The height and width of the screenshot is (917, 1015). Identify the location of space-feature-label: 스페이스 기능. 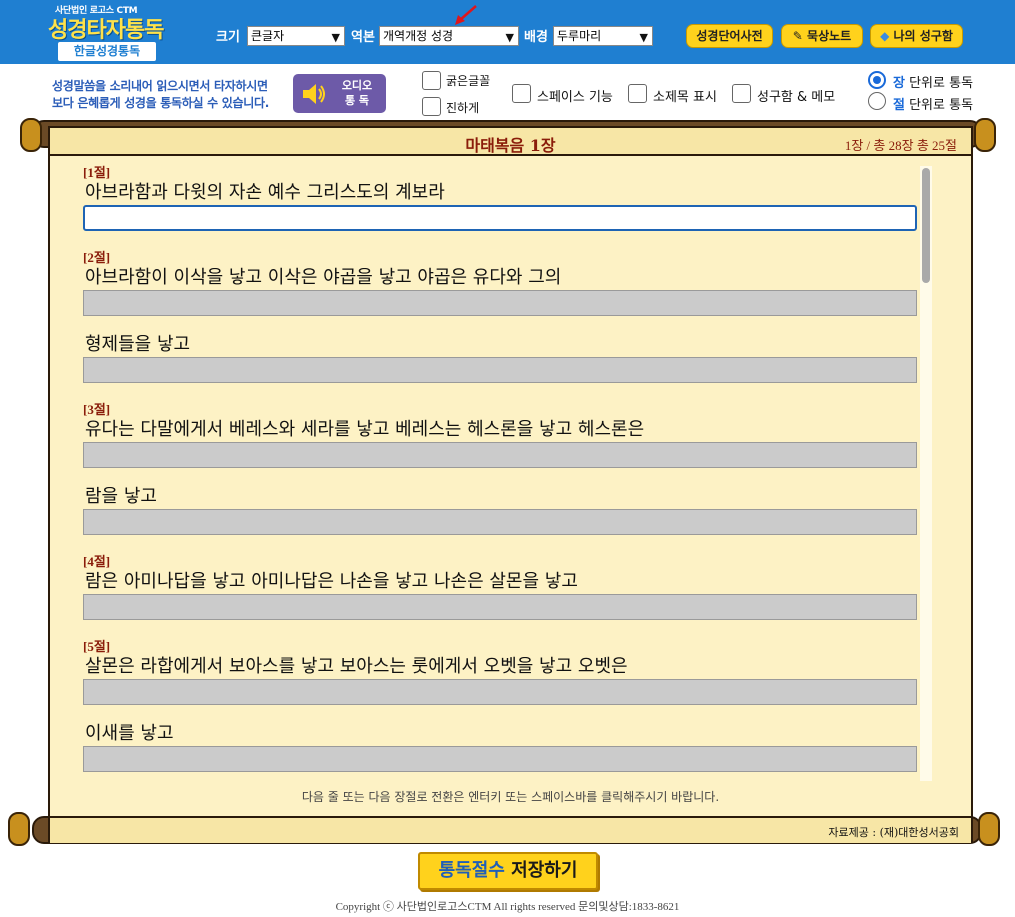
(575, 97).